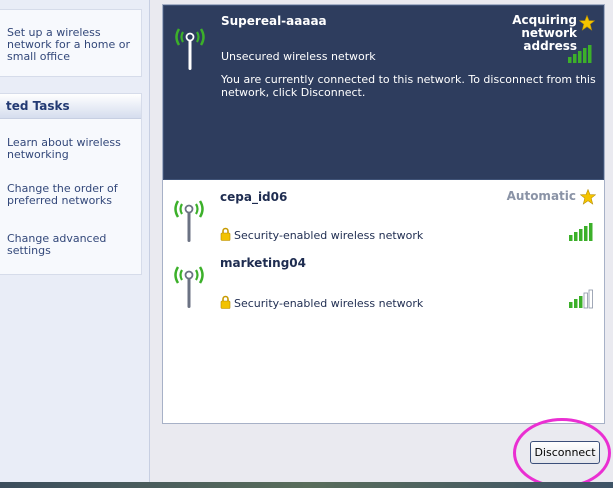 Image resolution: width=613 pixels, height=488 pixels. I want to click on change-order-link: Change the order of preferred networks, so click(73, 195).